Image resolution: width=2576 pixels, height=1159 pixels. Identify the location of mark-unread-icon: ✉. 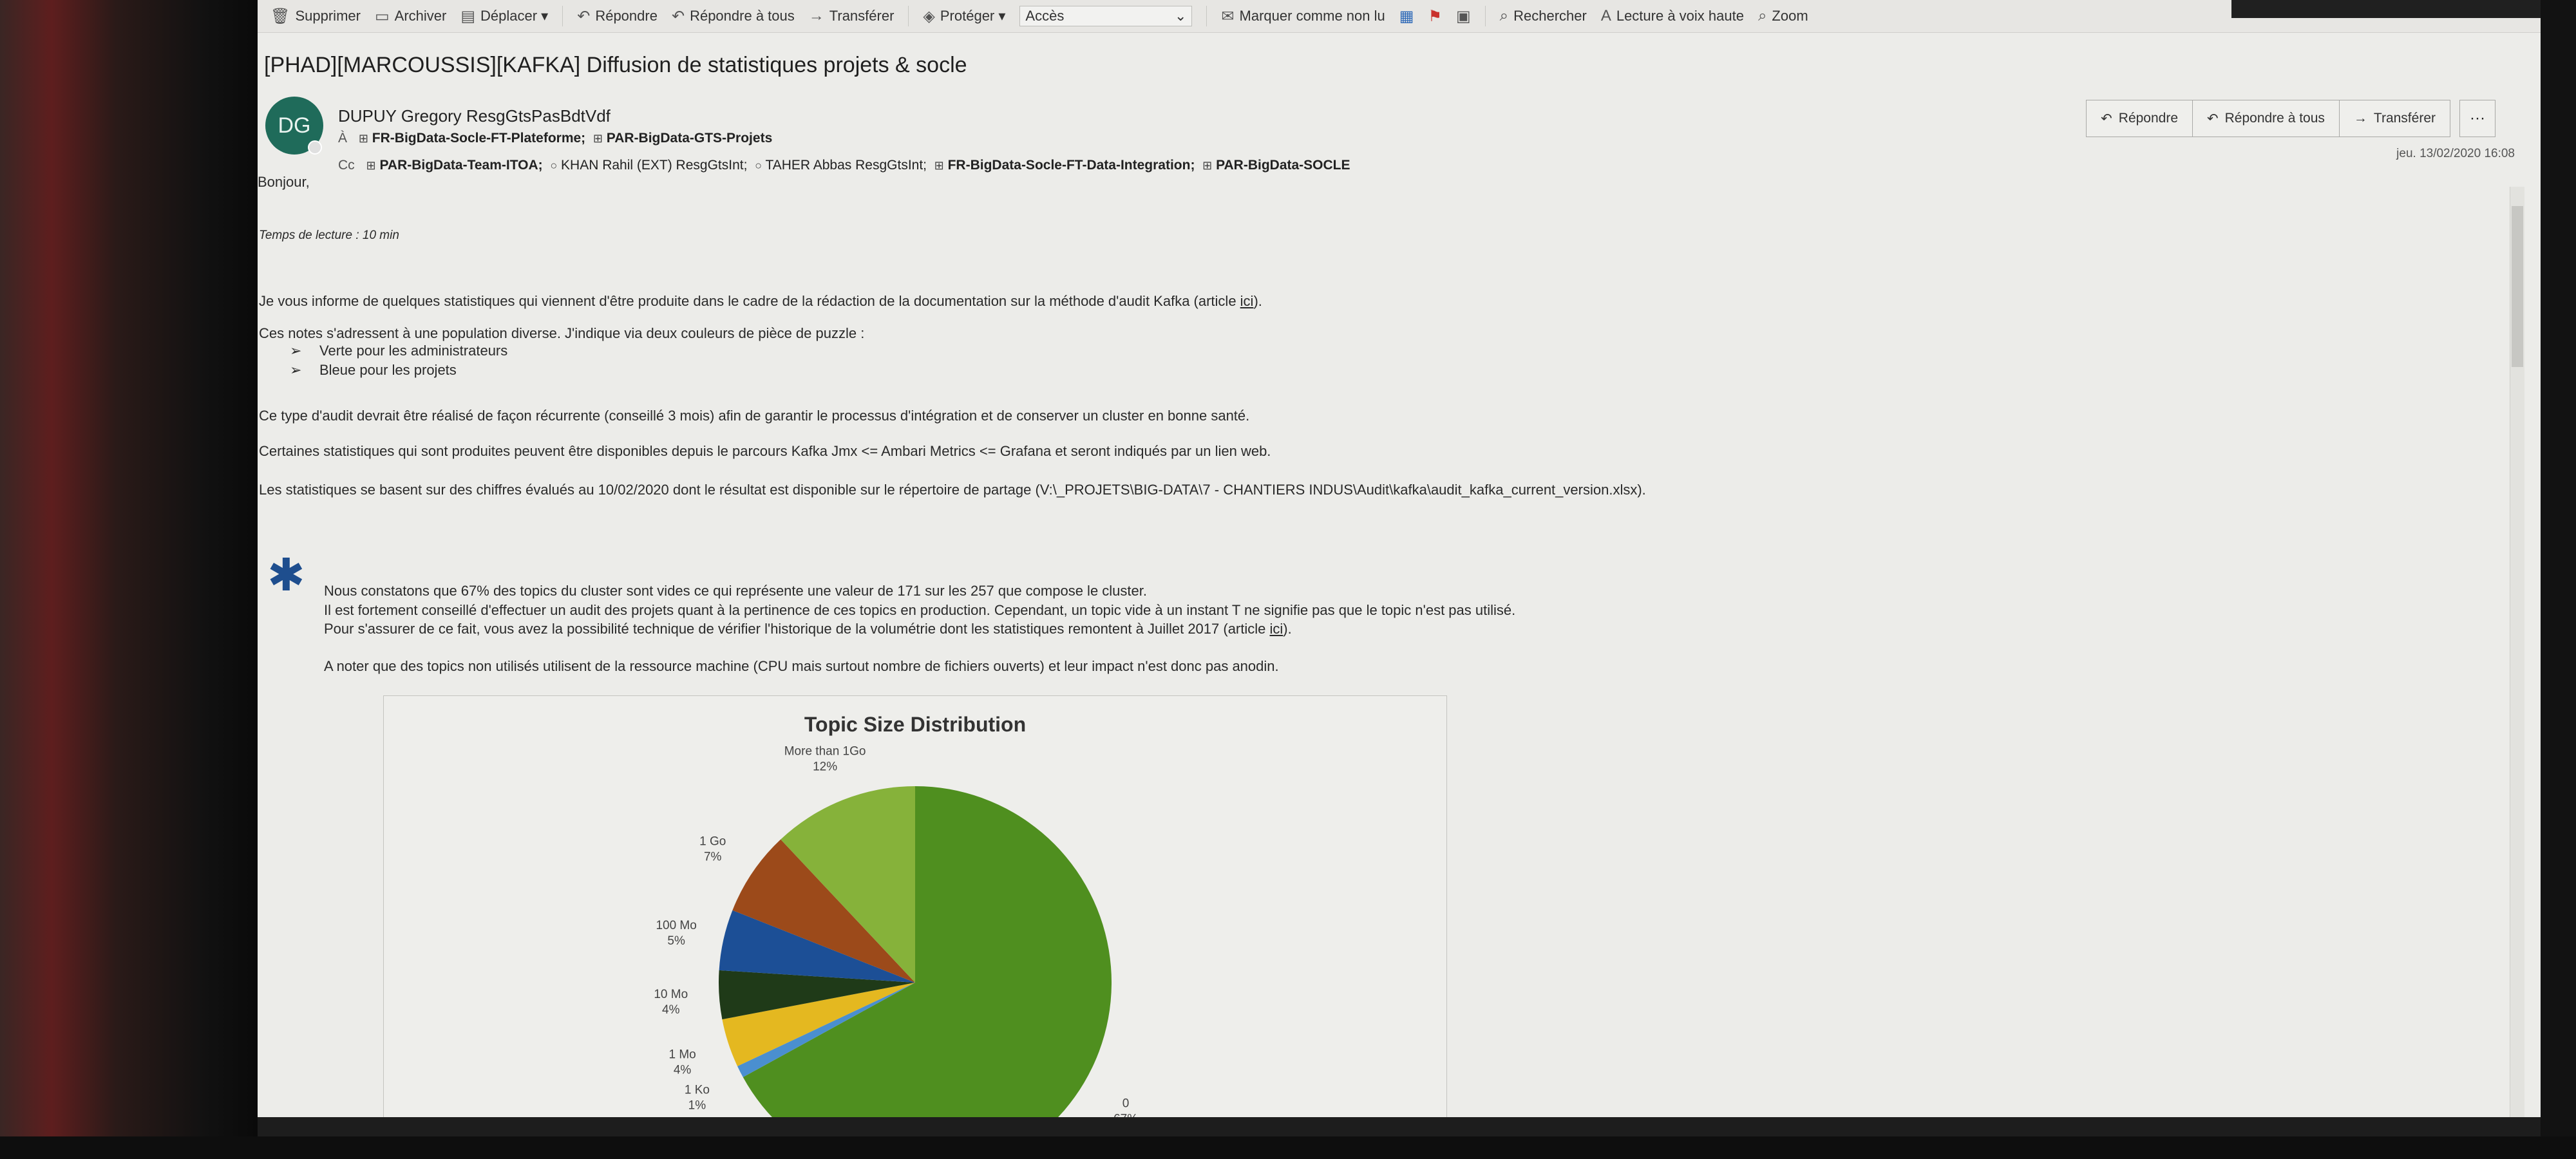
(1228, 16).